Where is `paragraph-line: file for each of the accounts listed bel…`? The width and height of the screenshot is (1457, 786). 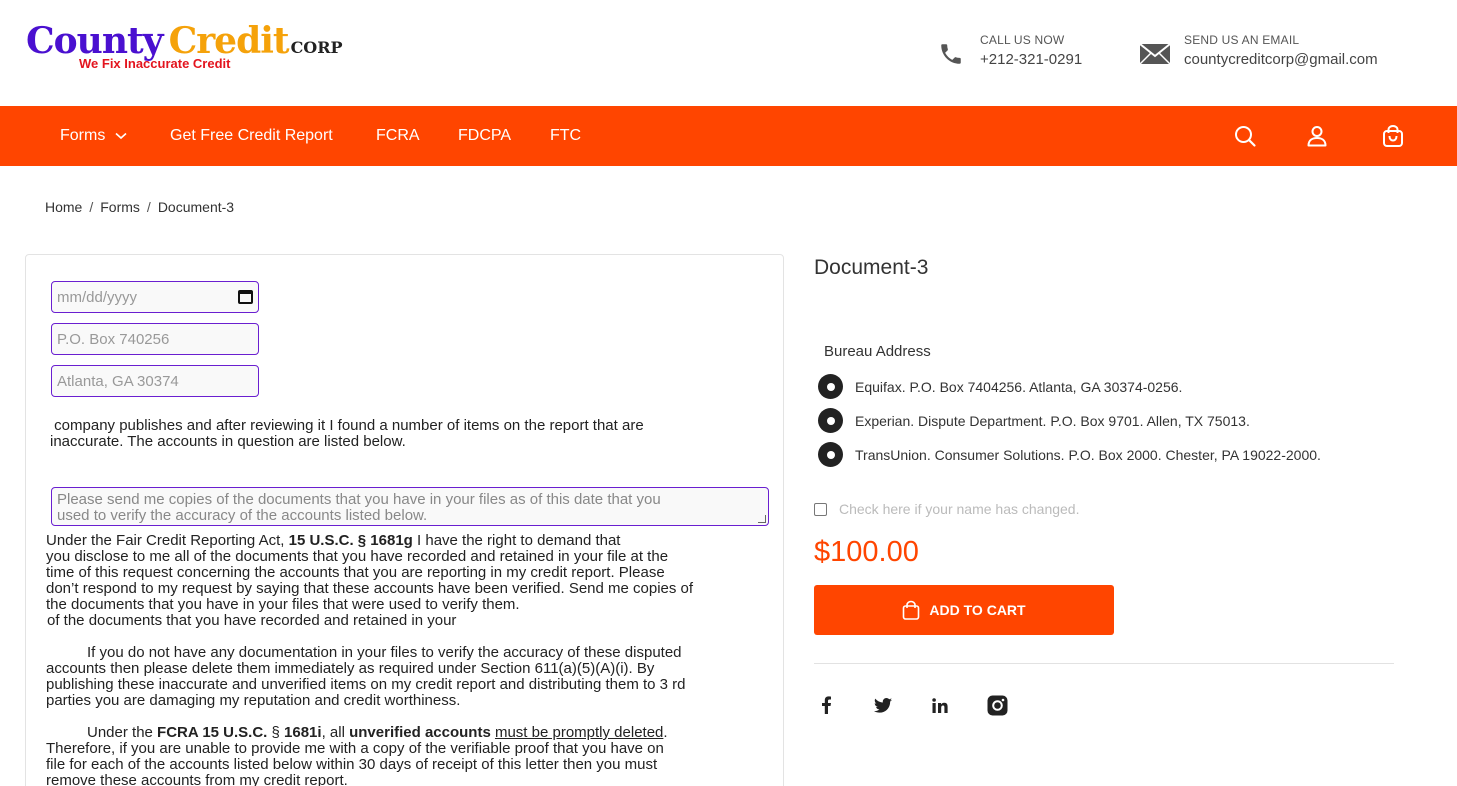 paragraph-line: file for each of the accounts listed bel… is located at coordinates (352, 764).